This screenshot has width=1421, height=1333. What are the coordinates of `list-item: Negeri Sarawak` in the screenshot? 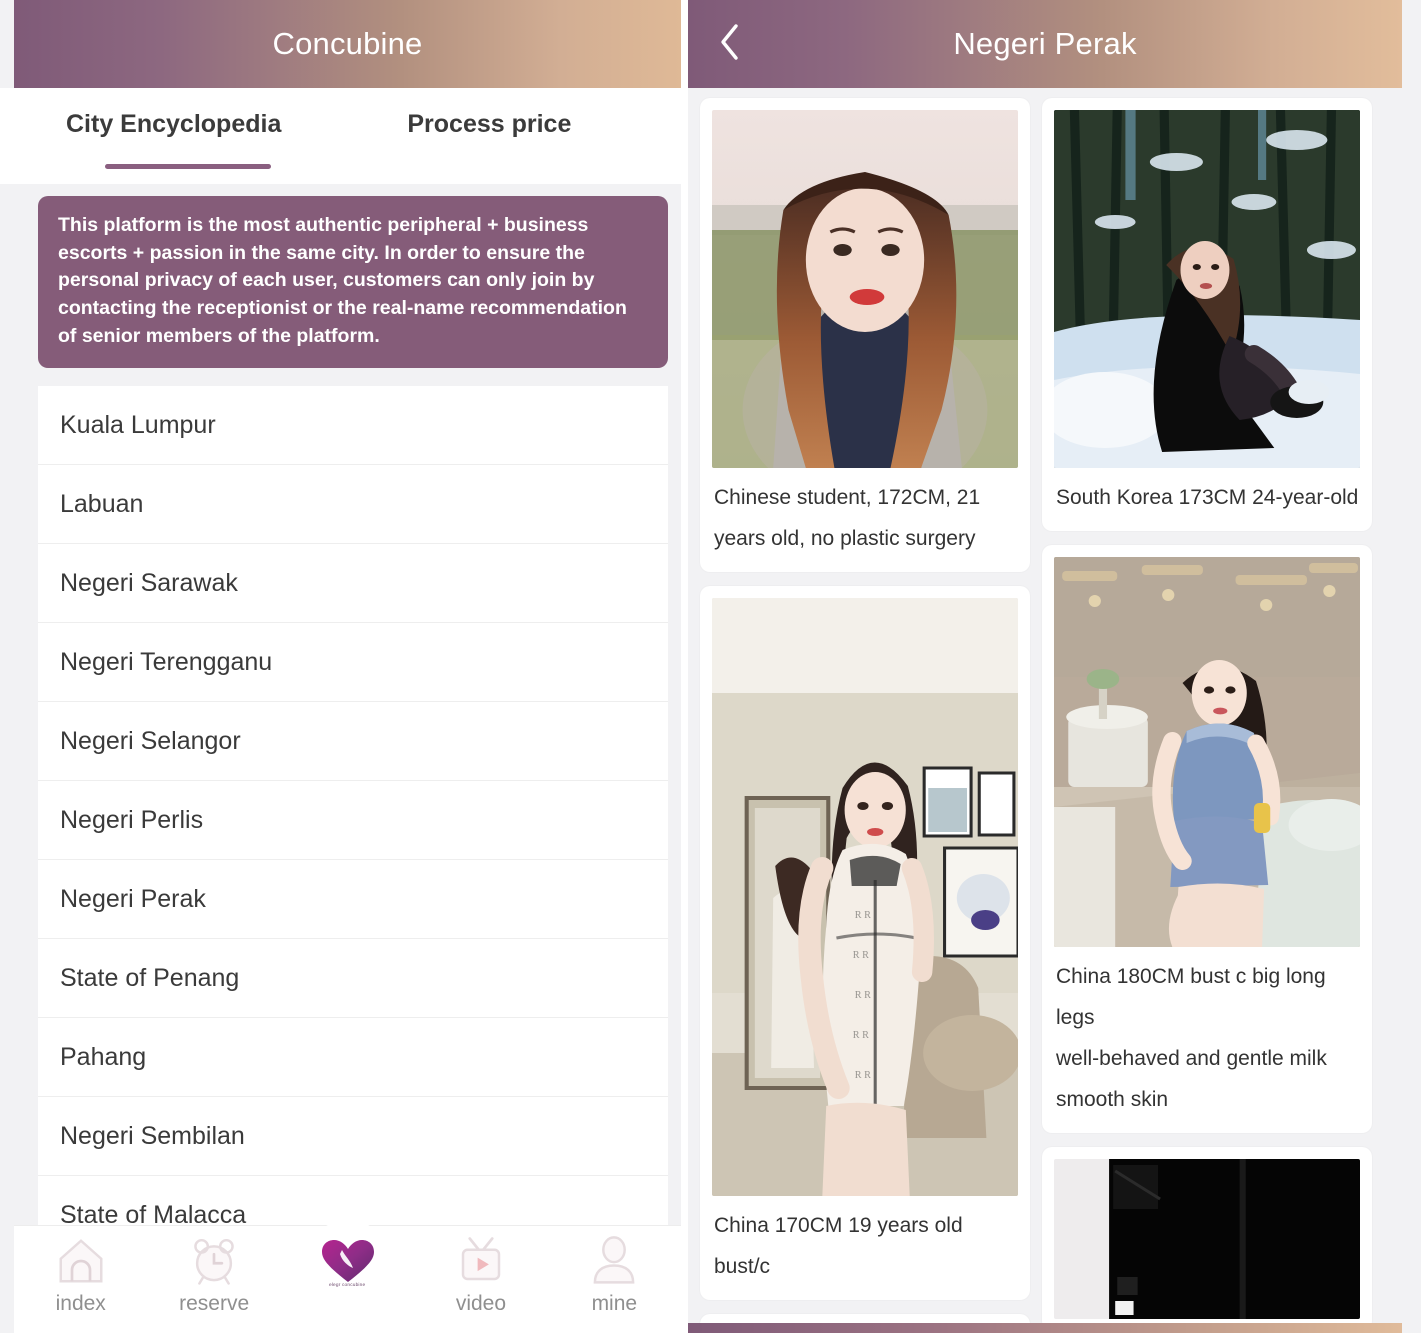 It's located at (353, 584).